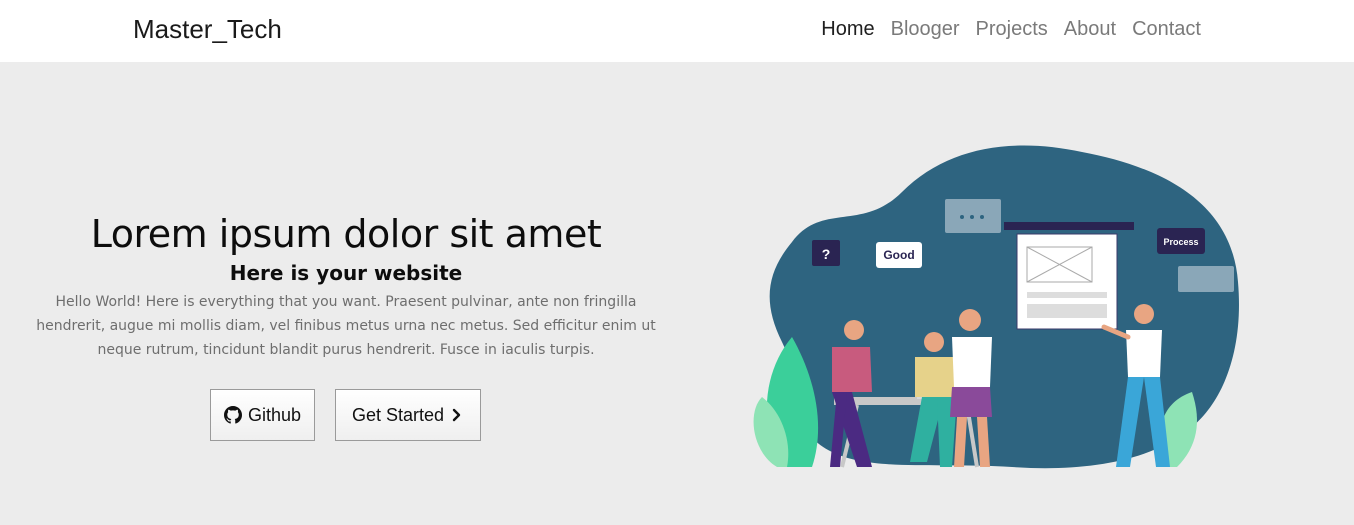 The width and height of the screenshot is (1354, 525). Describe the element at coordinates (1206, 279) in the screenshot. I see `empty-bubble` at that location.